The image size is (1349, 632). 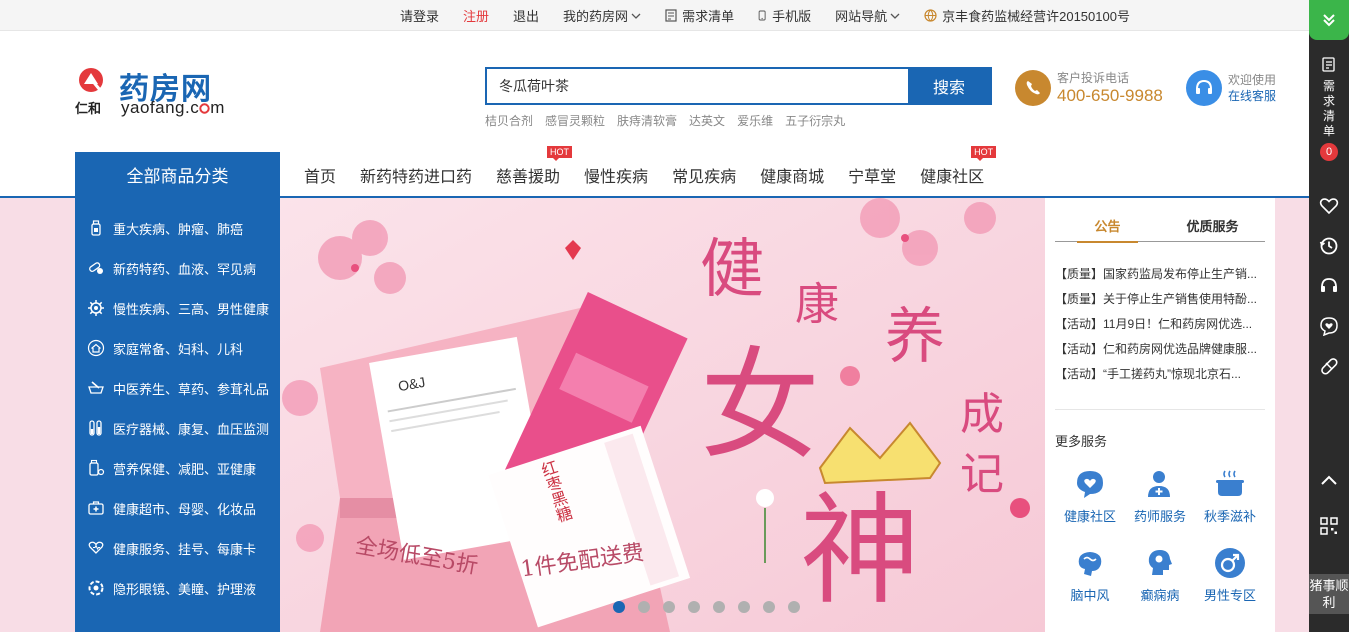 What do you see at coordinates (1107, 229) in the screenshot?
I see `tab-announcements: 公告` at bounding box center [1107, 229].